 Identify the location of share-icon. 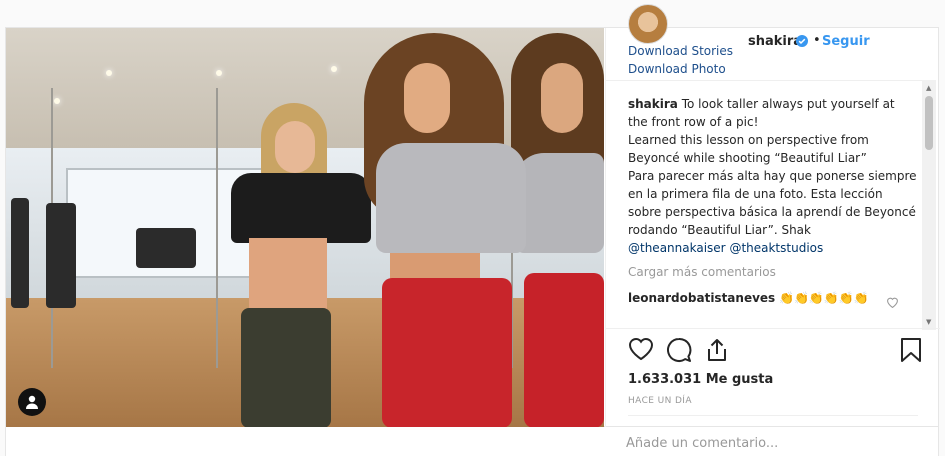
(717, 350).